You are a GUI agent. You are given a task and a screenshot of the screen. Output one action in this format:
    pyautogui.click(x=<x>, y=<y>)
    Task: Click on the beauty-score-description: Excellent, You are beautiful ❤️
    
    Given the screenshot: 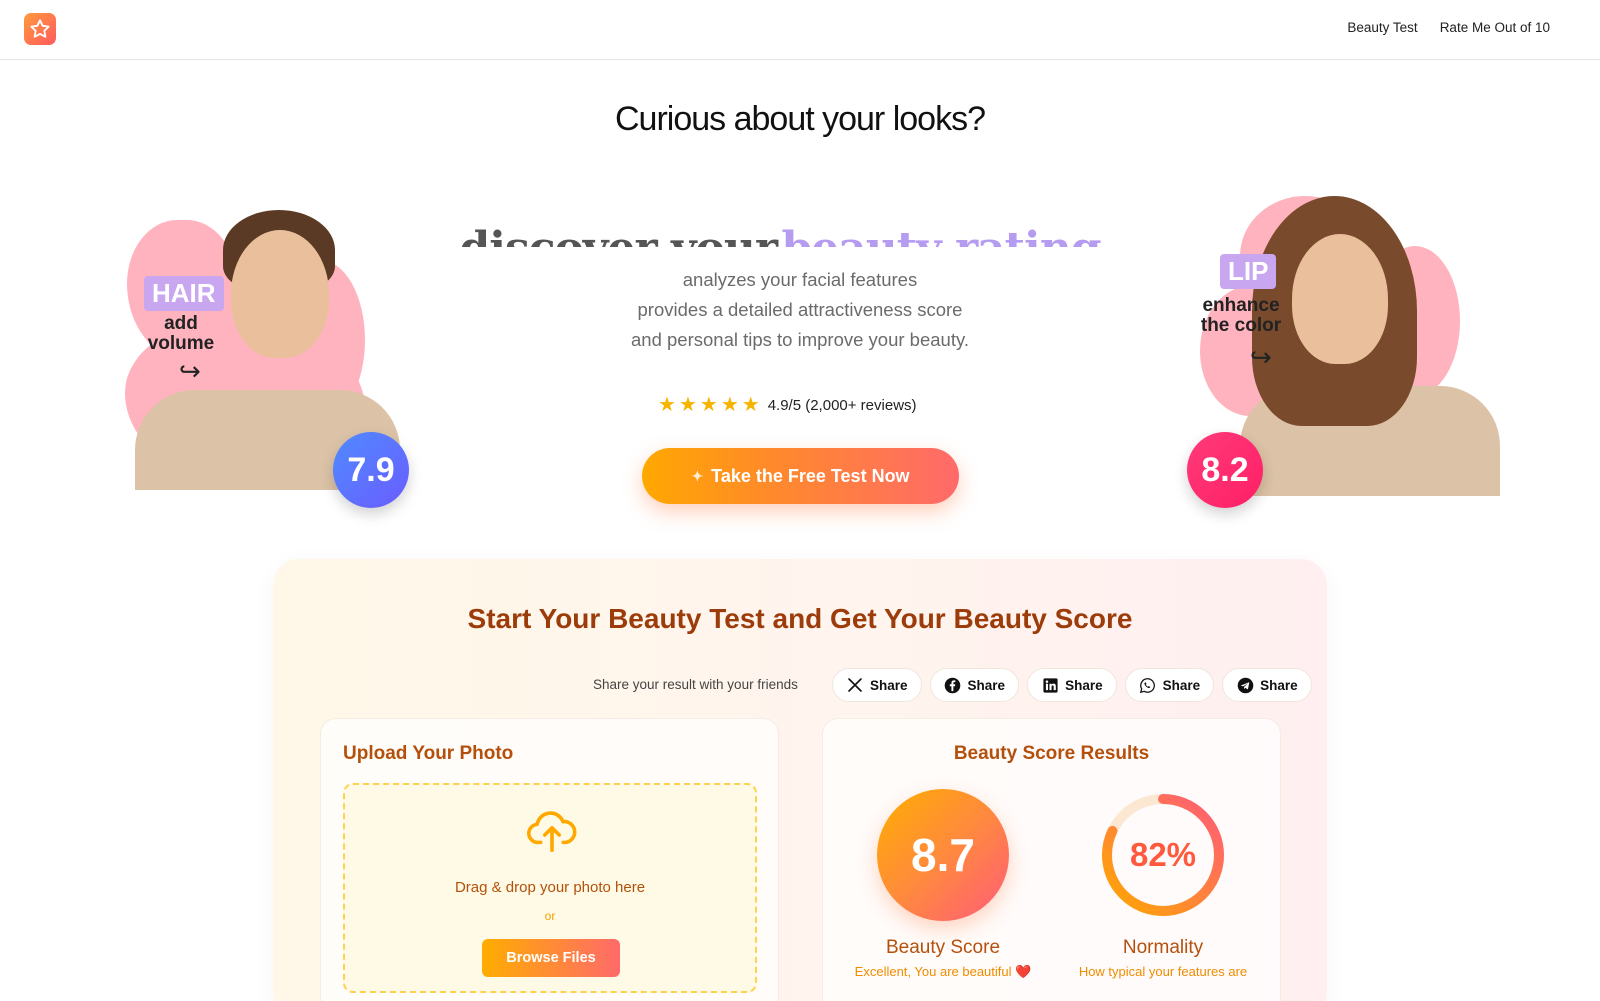 What is the action you would take?
    pyautogui.click(x=943, y=971)
    